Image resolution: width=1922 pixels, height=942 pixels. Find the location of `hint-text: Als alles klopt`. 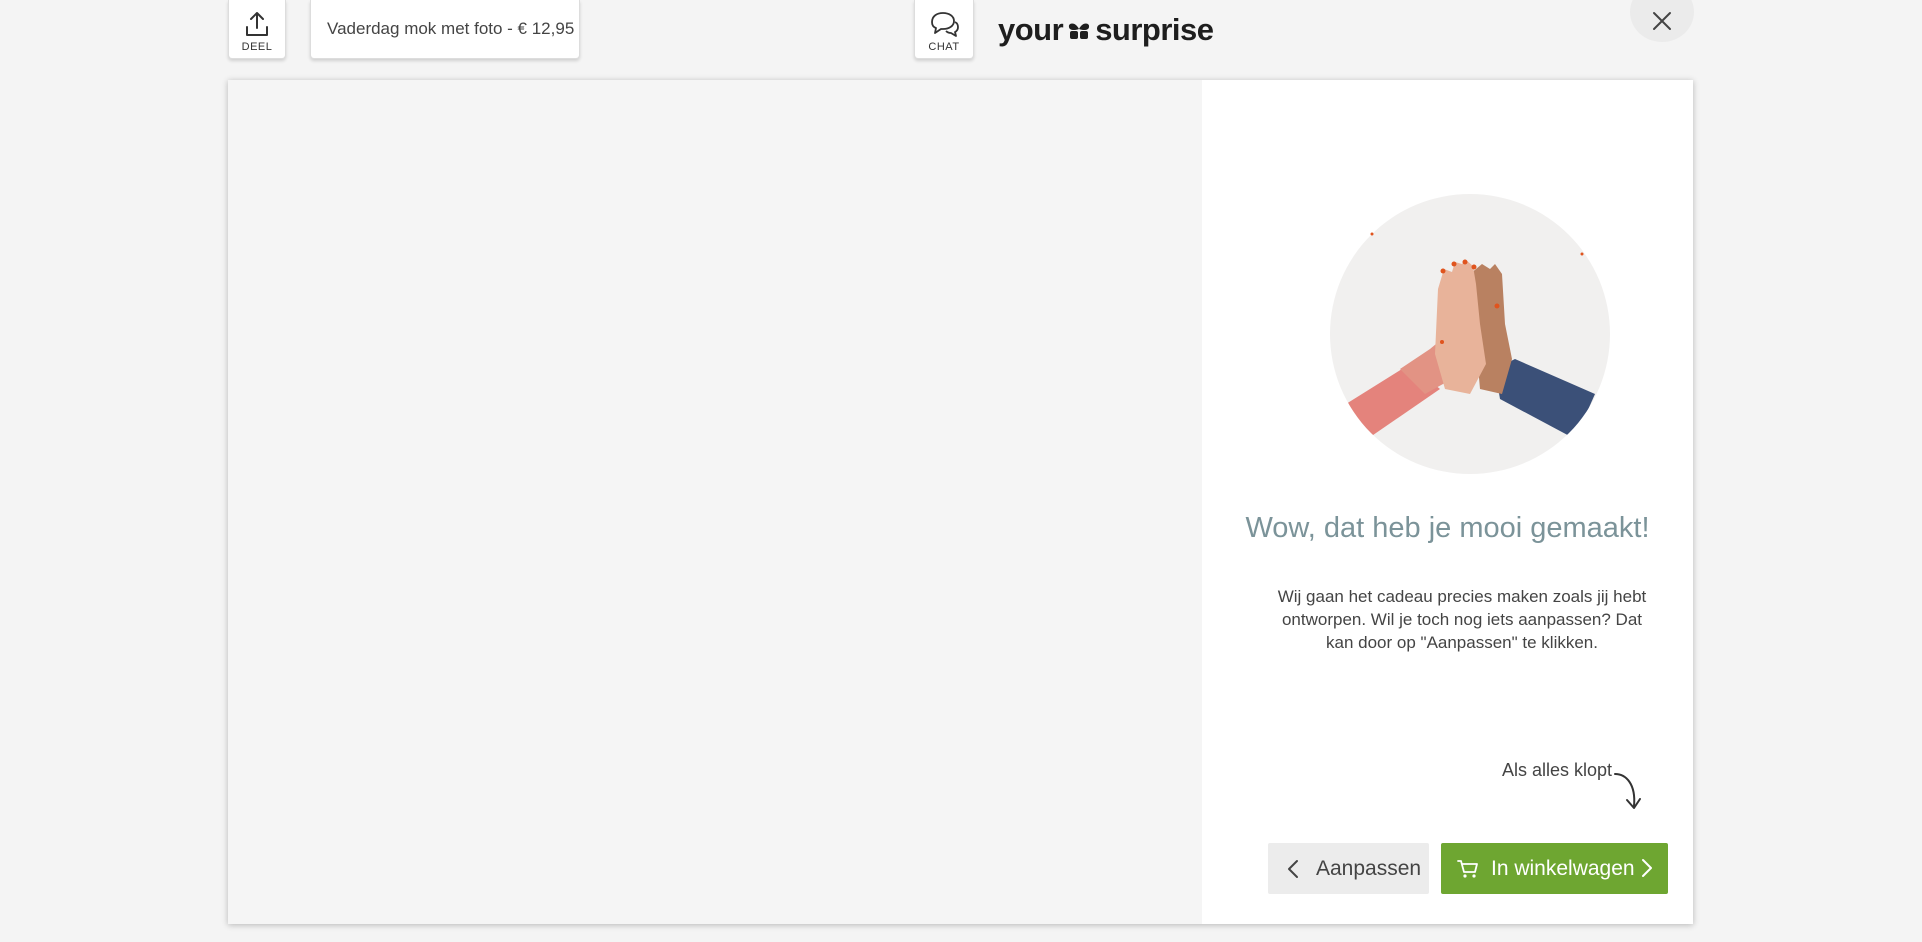

hint-text: Als alles klopt is located at coordinates (1557, 770).